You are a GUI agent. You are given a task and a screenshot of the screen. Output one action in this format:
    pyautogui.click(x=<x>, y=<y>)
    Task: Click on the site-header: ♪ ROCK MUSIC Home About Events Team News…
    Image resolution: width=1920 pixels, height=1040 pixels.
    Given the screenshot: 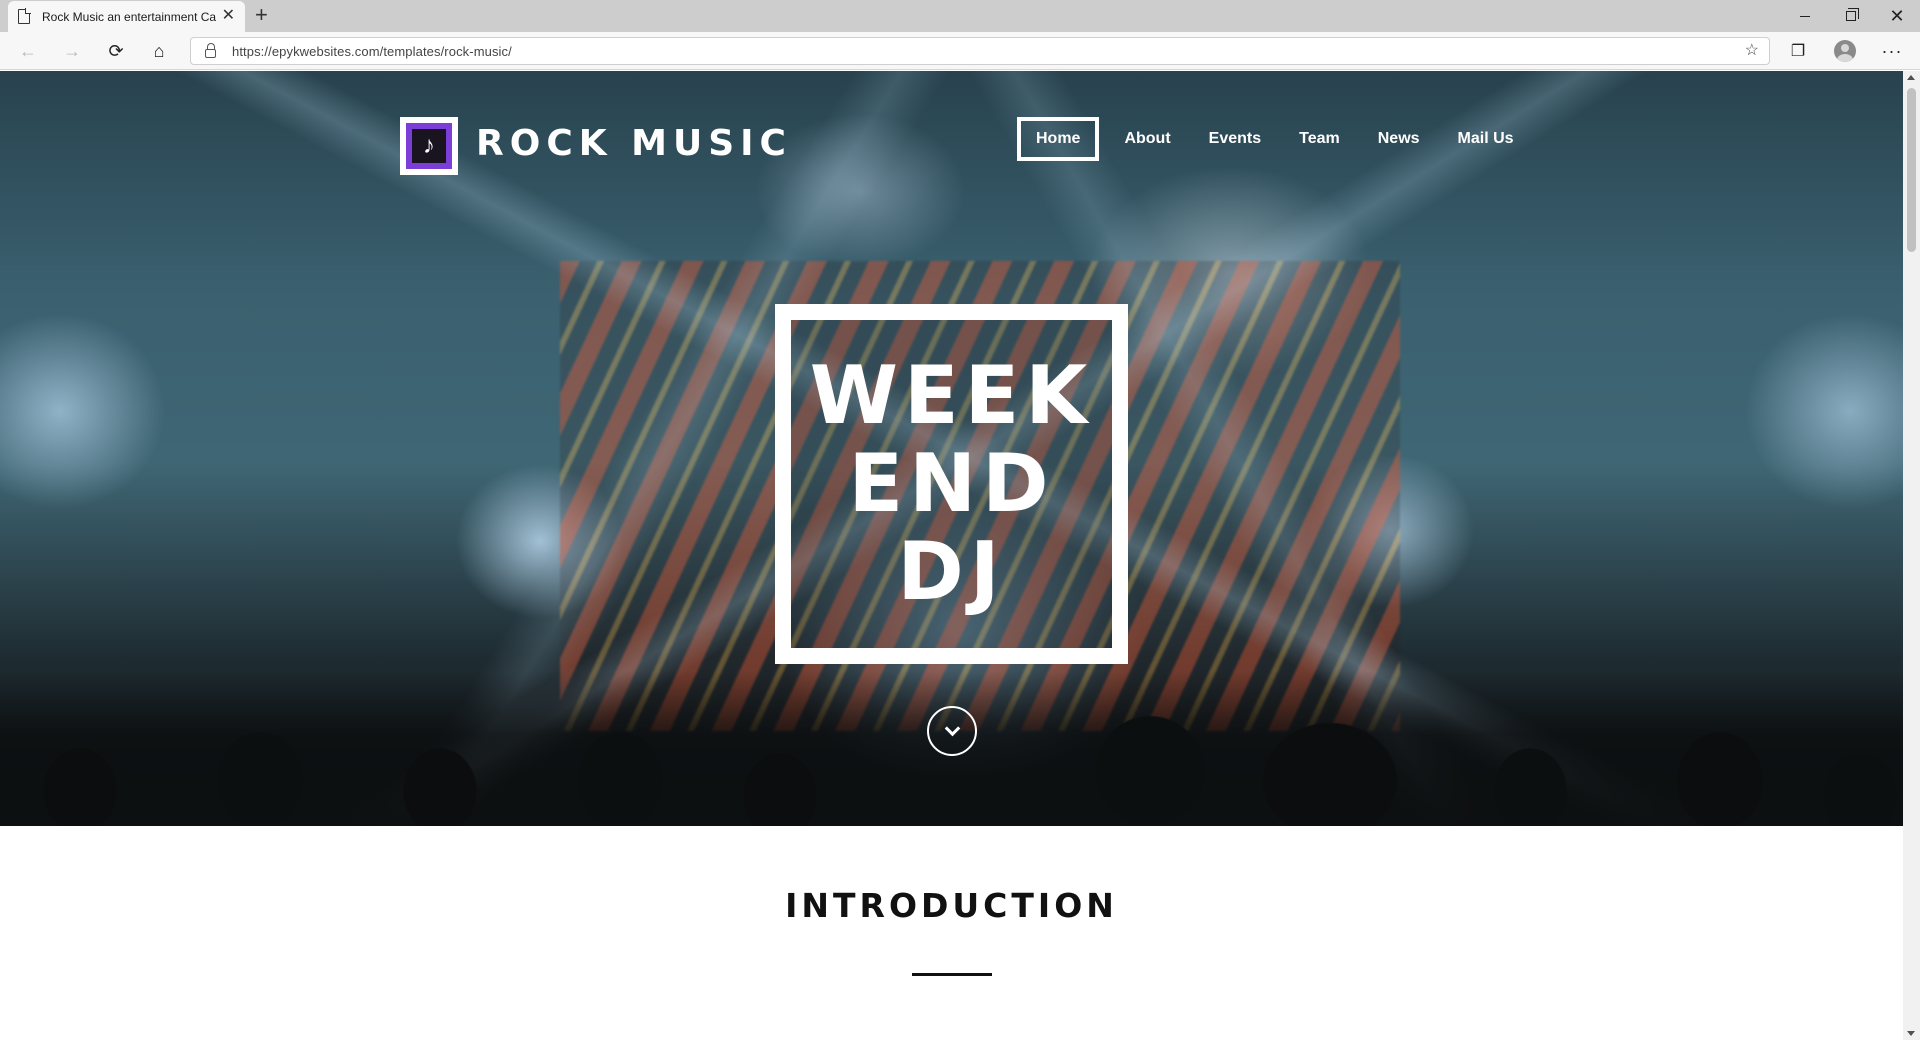 What is the action you would take?
    pyautogui.click(x=957, y=147)
    